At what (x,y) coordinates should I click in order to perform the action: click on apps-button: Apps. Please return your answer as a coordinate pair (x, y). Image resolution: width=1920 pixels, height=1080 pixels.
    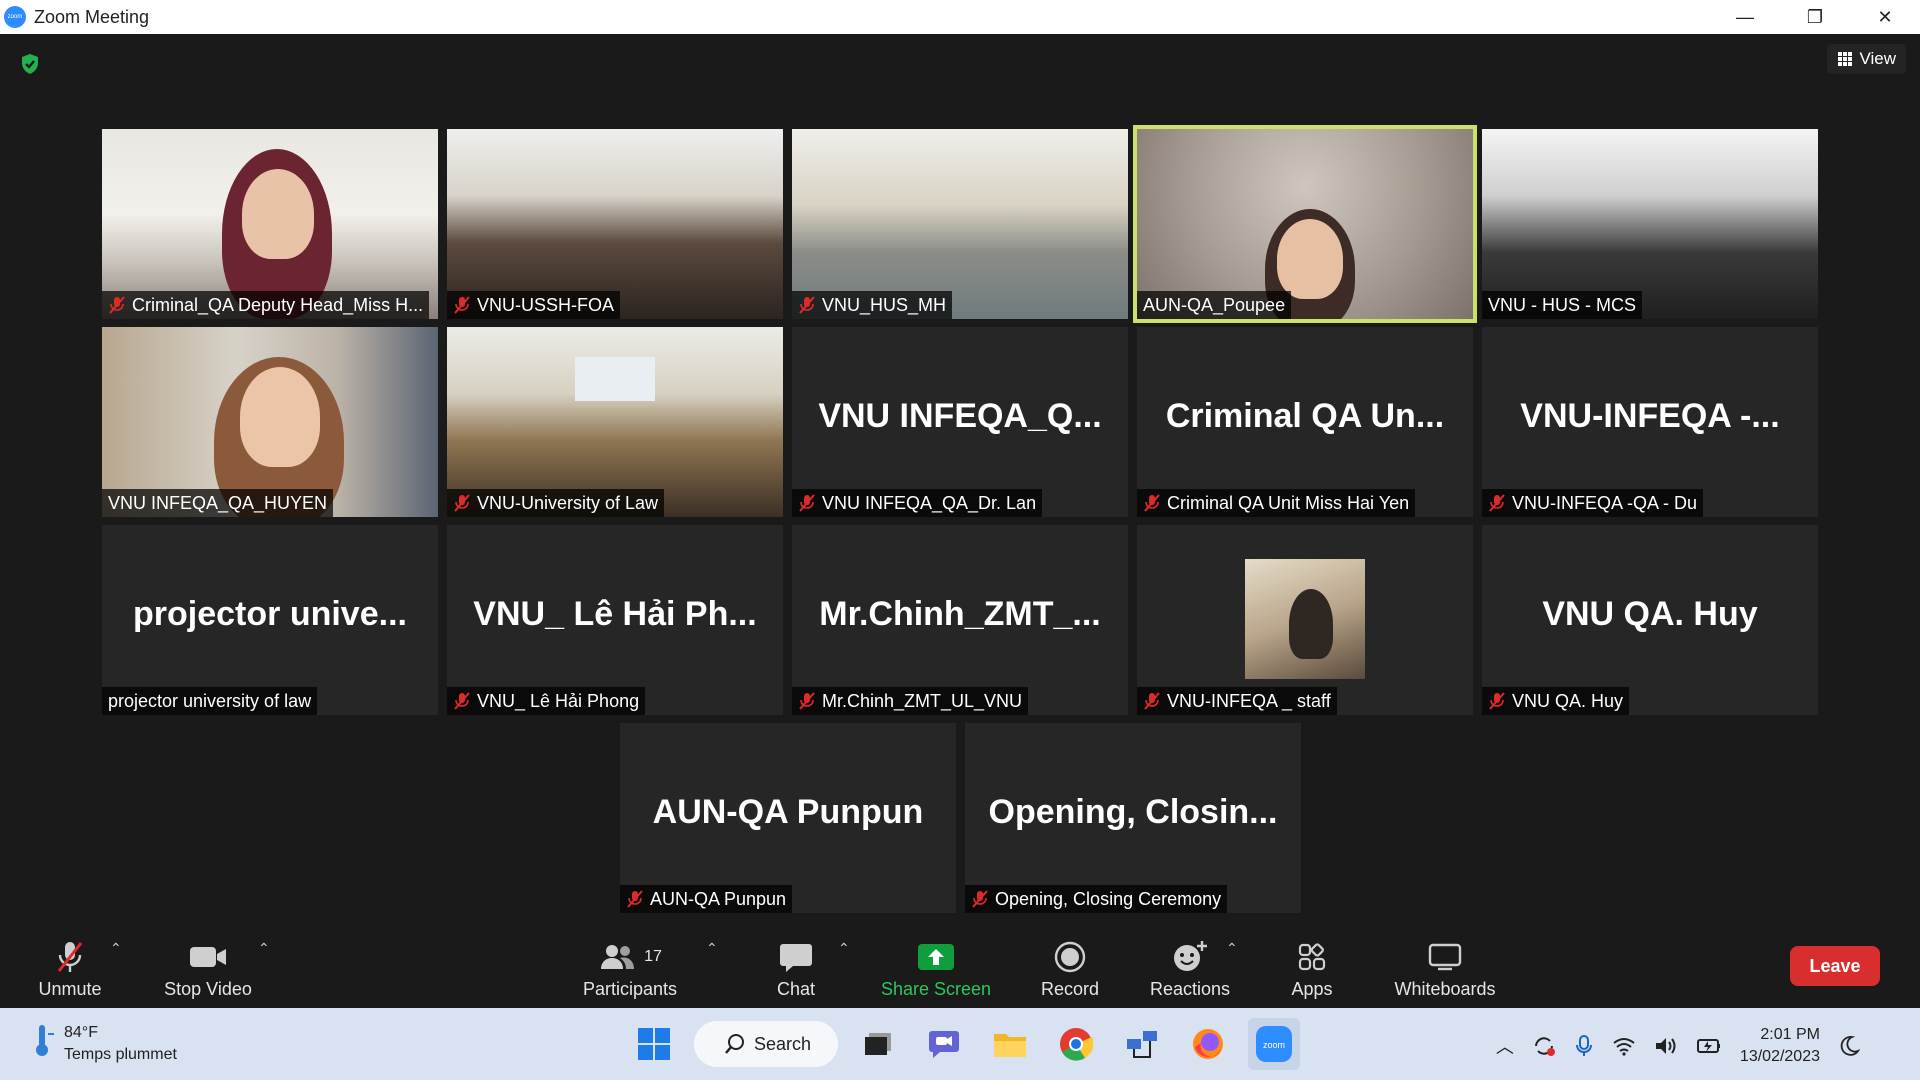
    Looking at the image, I should click on (1312, 969).